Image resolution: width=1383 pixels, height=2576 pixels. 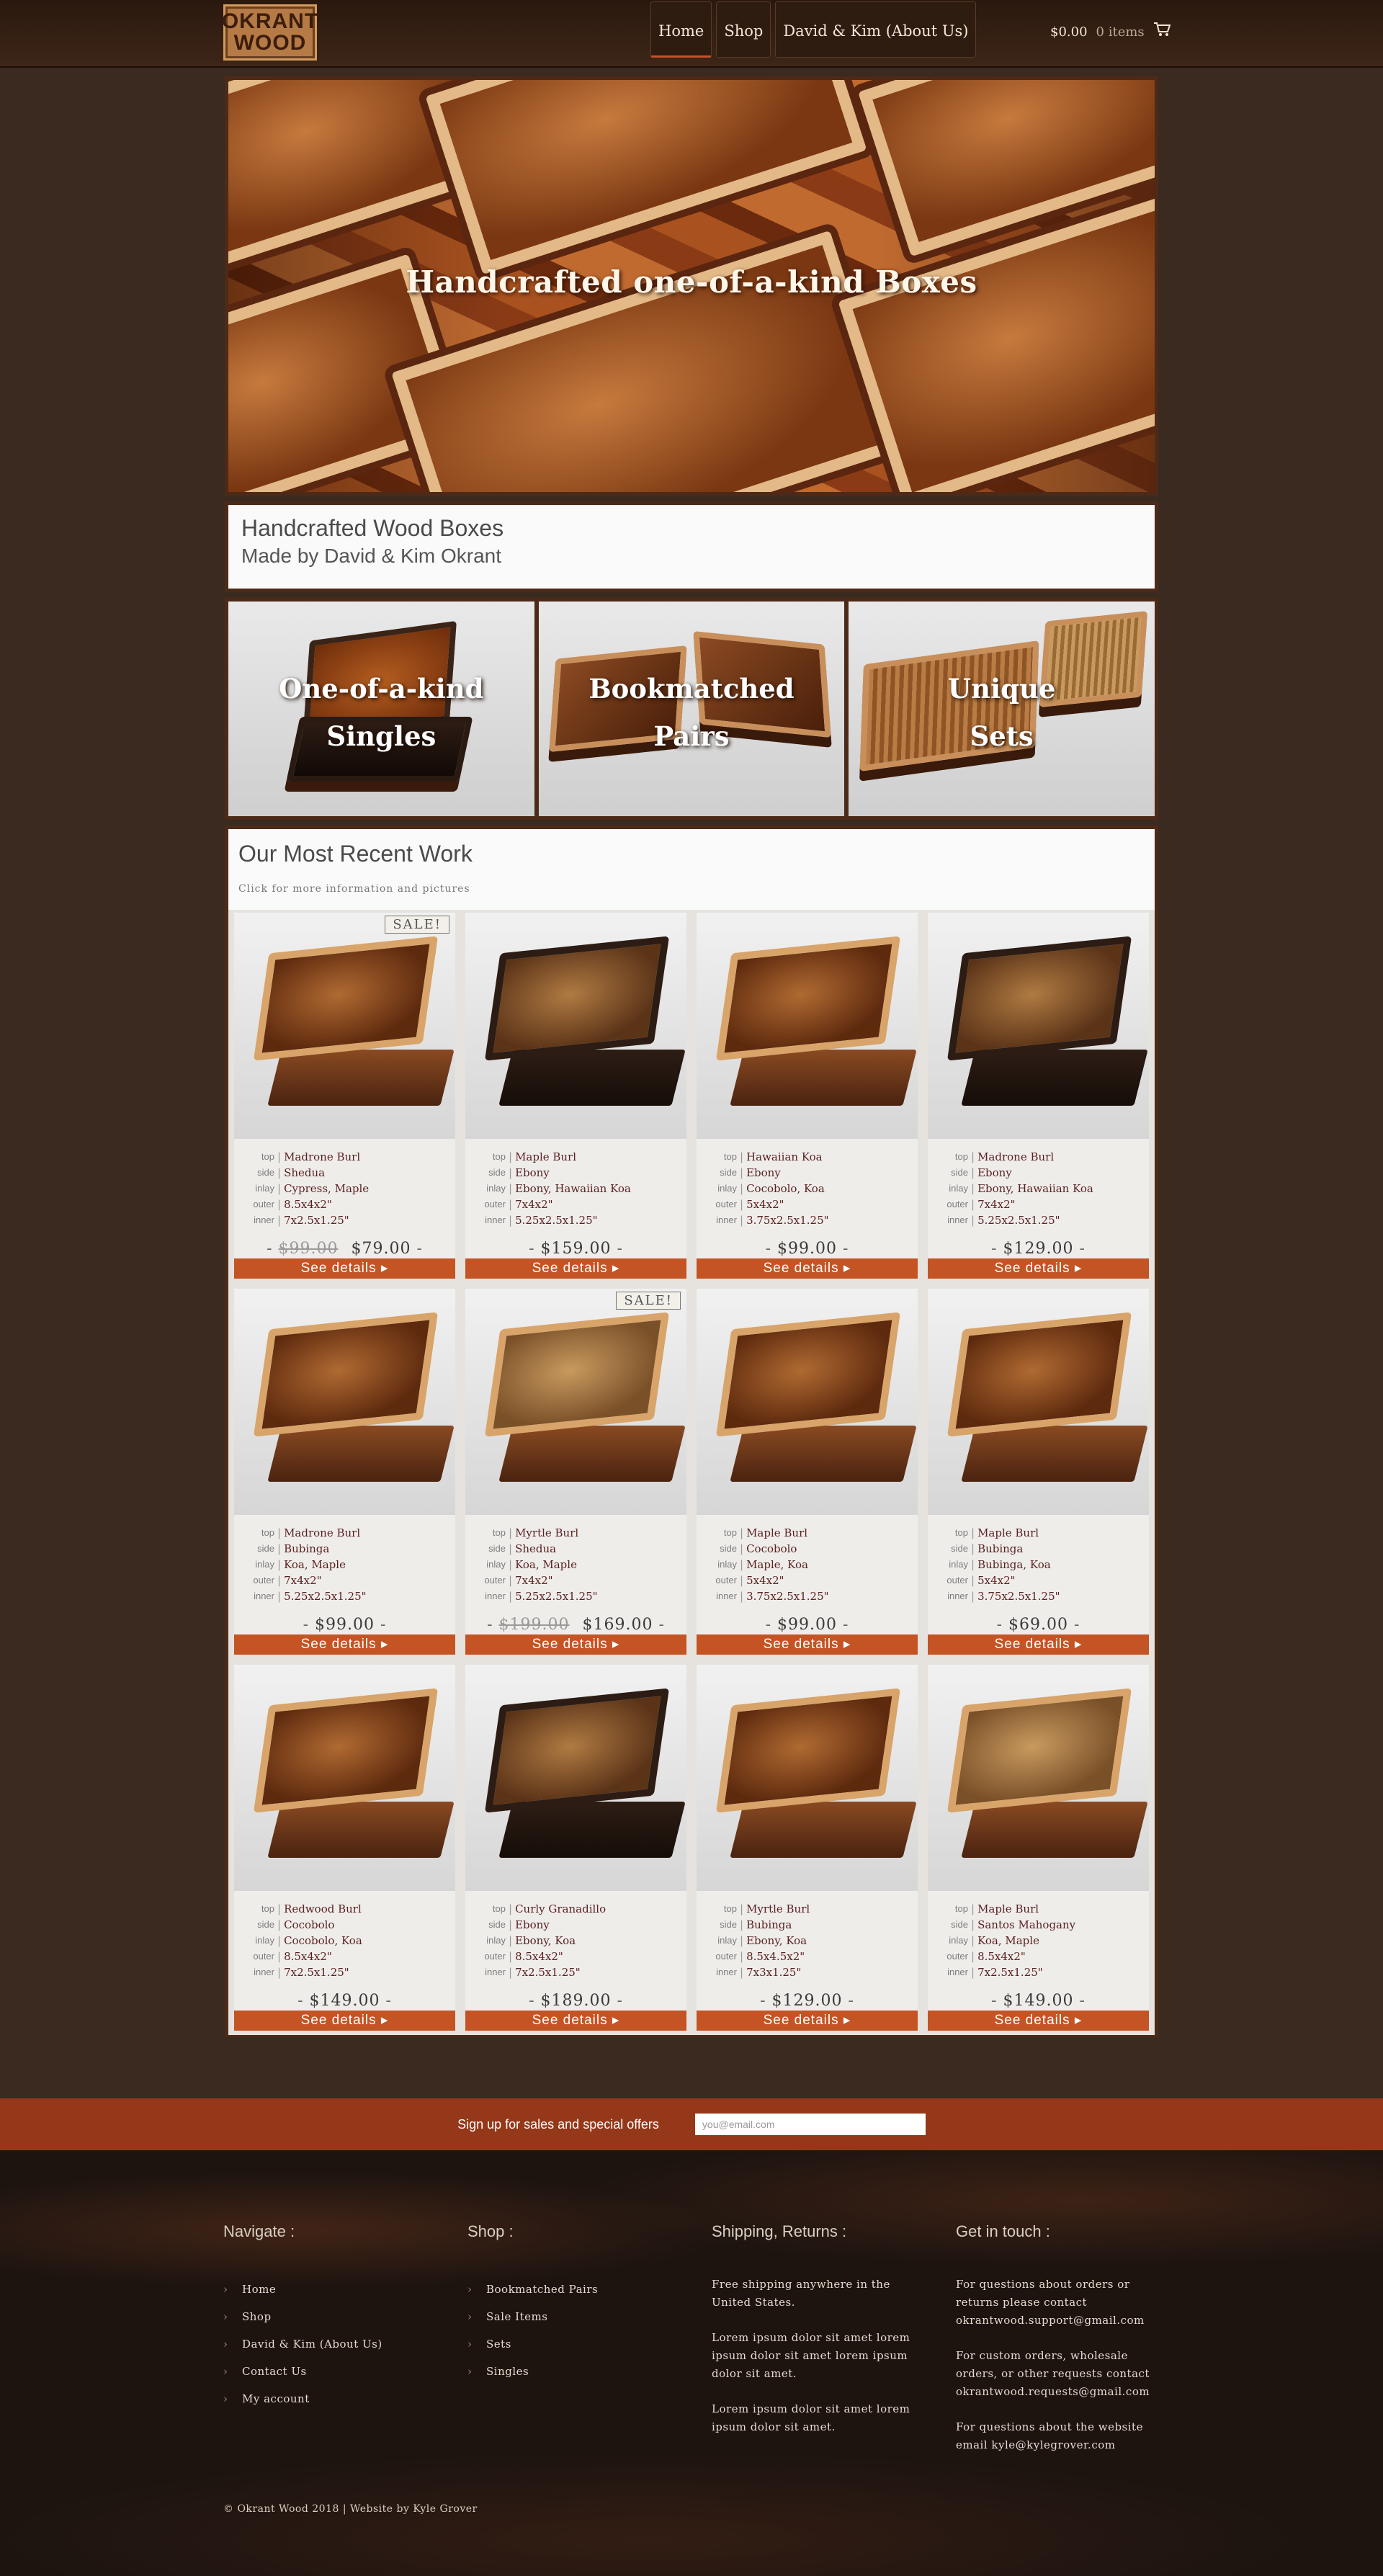 I want to click on hero-banner: Handcrafted one-of-a-kind Boxes, so click(x=691, y=286).